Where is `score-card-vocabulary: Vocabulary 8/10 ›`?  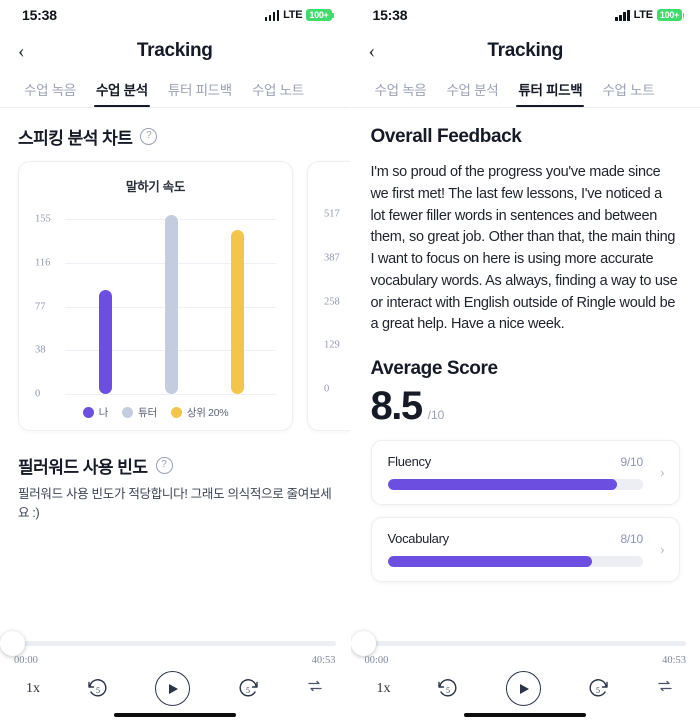
score-card-vocabulary: Vocabulary 8/10 › is located at coordinates (525, 549).